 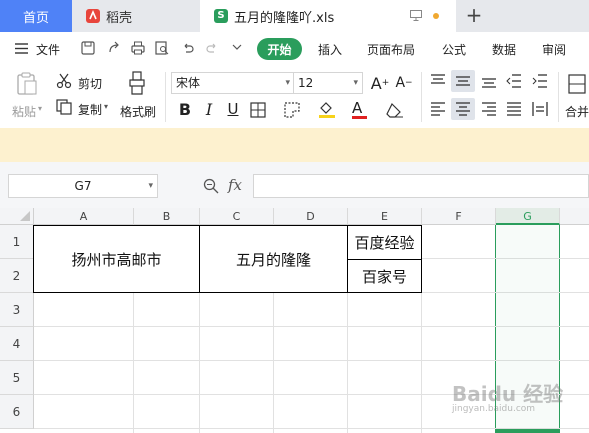 What do you see at coordinates (233, 83) in the screenshot?
I see `font-name-select: 宋体 ▾` at bounding box center [233, 83].